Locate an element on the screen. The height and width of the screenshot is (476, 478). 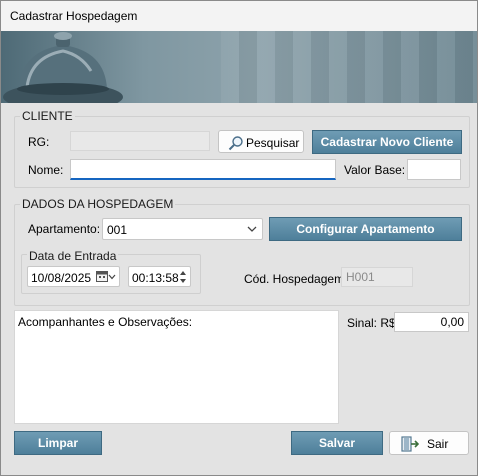
cliente-group-label: CLIENTE is located at coordinates (47, 116).